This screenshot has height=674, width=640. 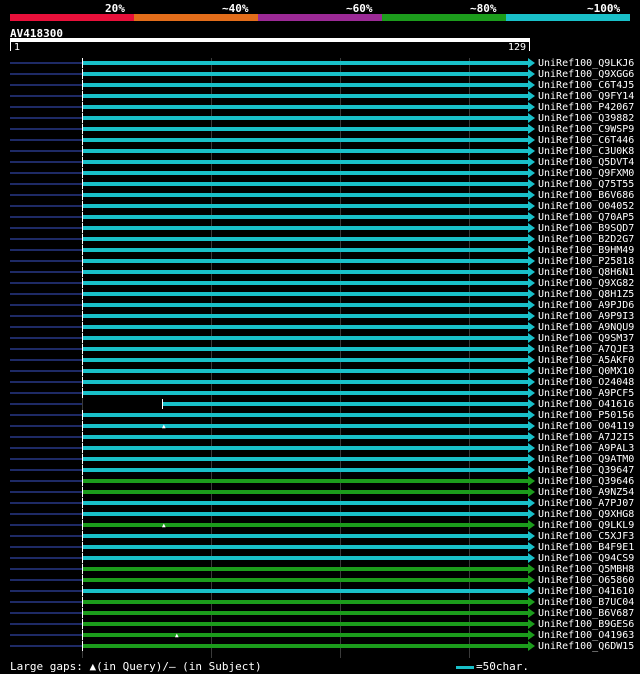 What do you see at coordinates (586, 569) in the screenshot?
I see `hit-label: UniRef100_Q5MBH8` at bounding box center [586, 569].